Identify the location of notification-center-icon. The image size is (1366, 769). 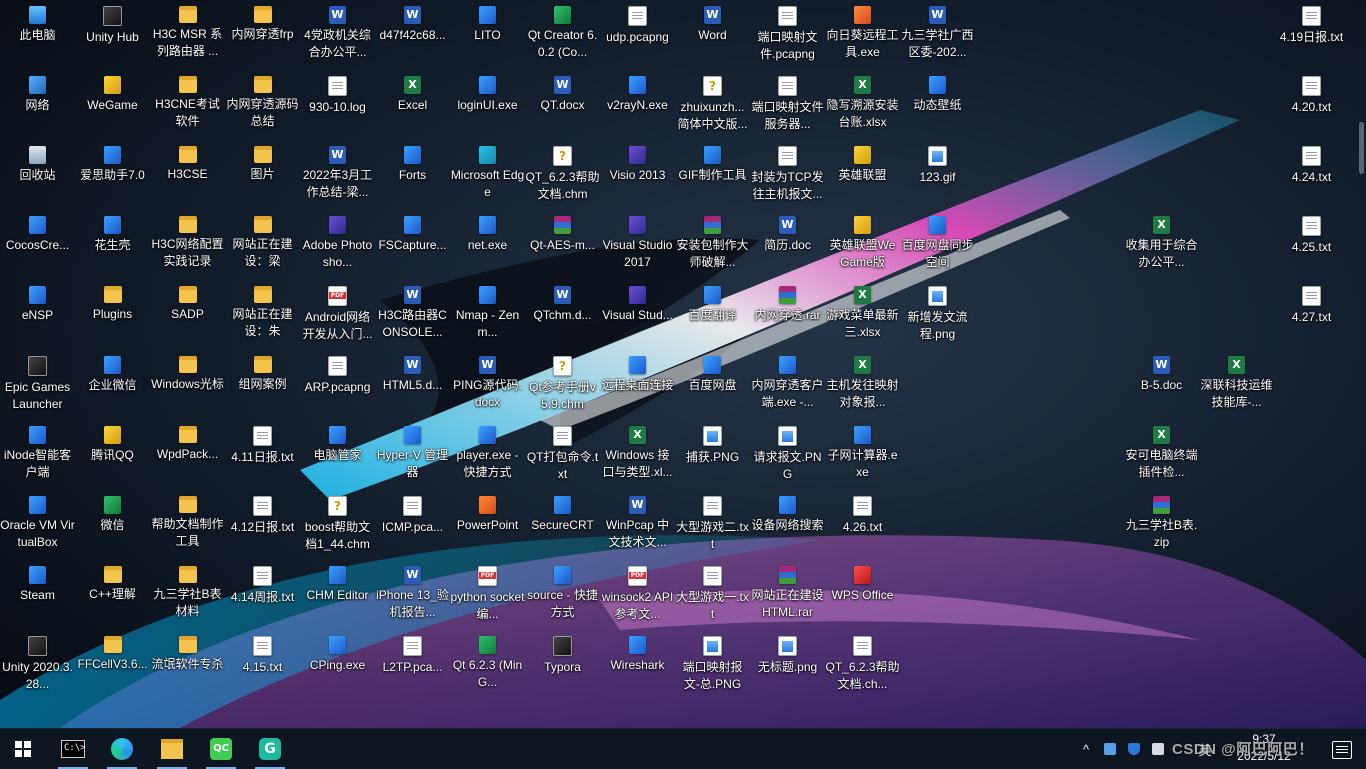
(1342, 750).